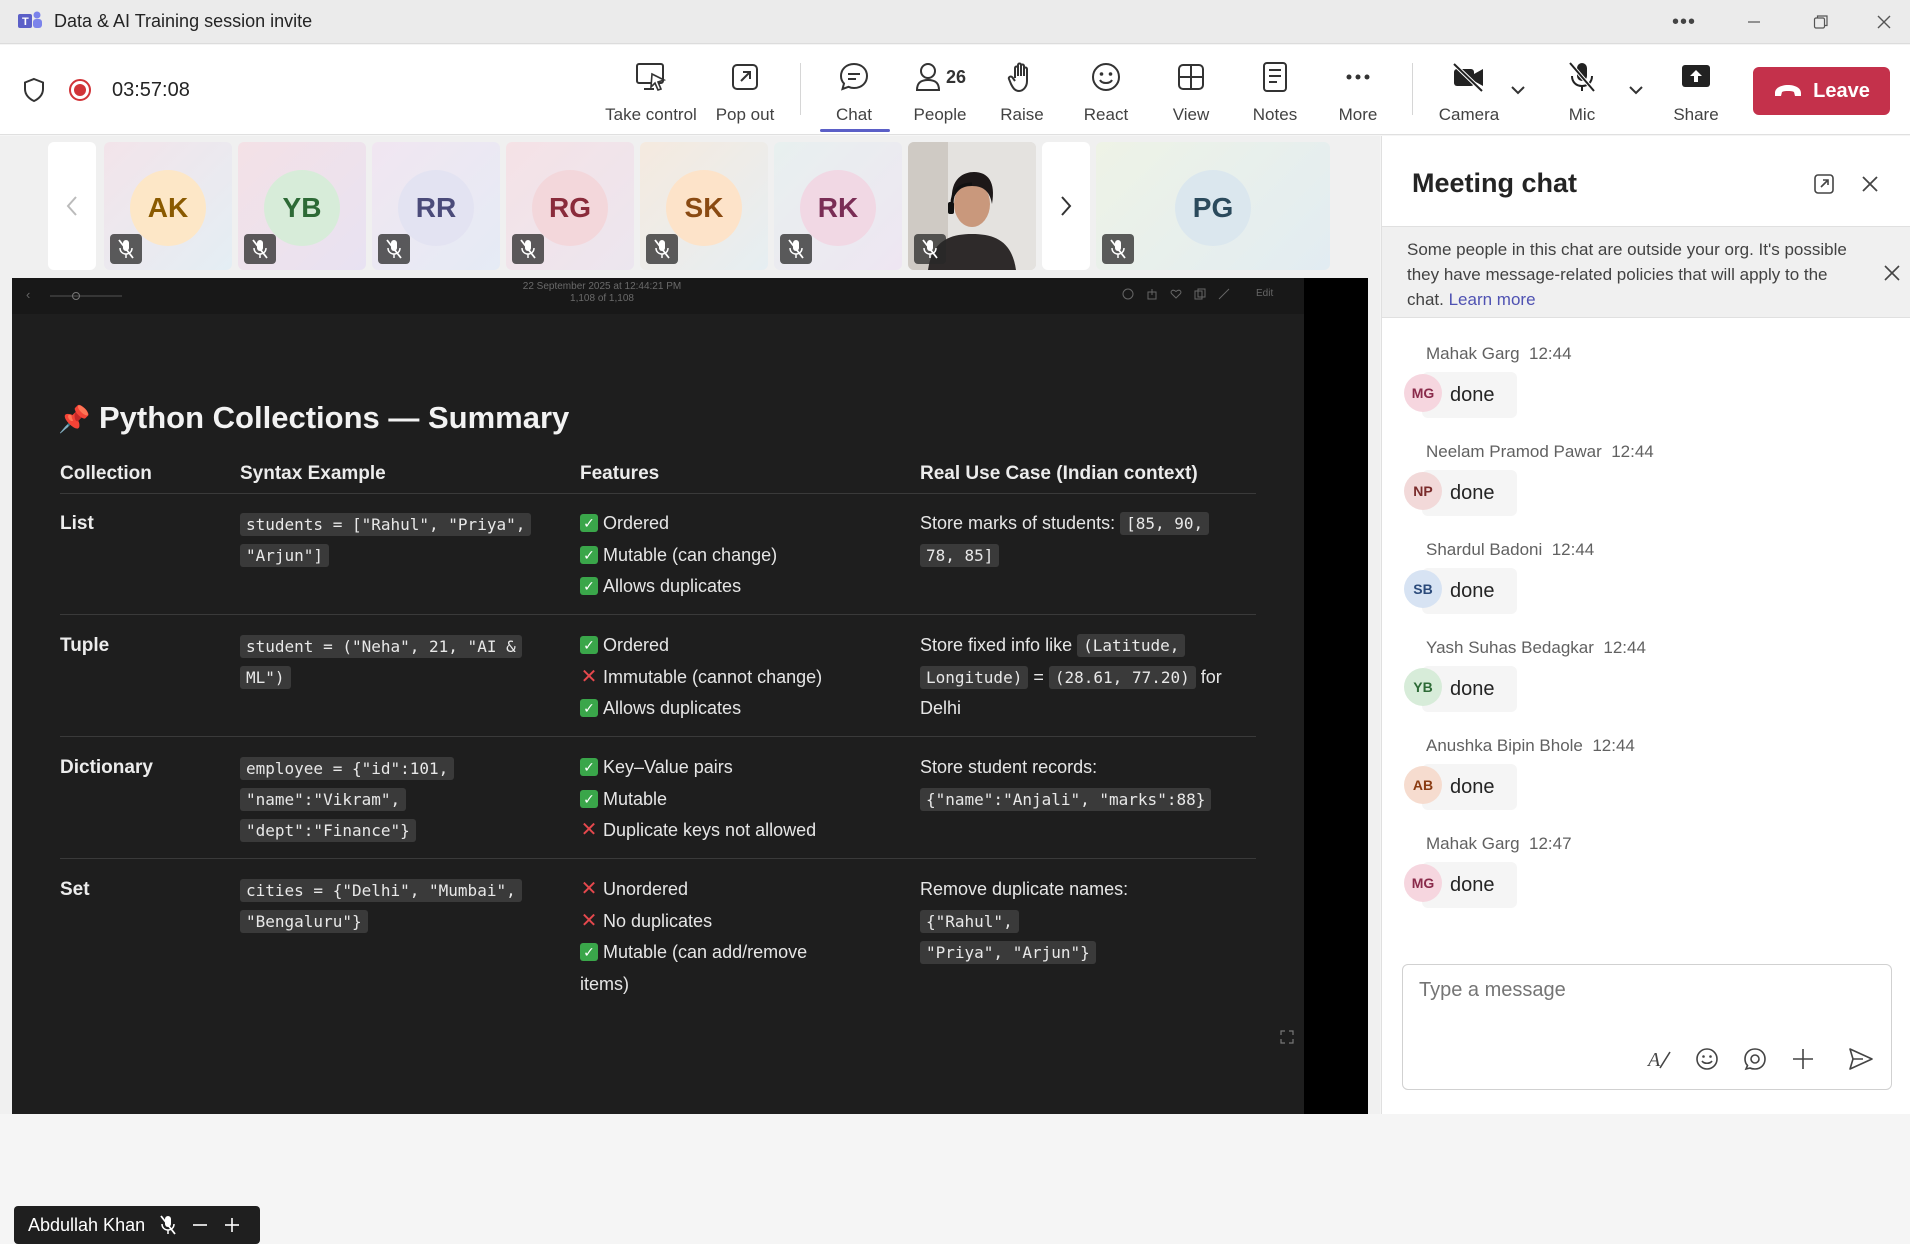 Image resolution: width=1910 pixels, height=1244 pixels. I want to click on participant-tile: RK, so click(838, 206).